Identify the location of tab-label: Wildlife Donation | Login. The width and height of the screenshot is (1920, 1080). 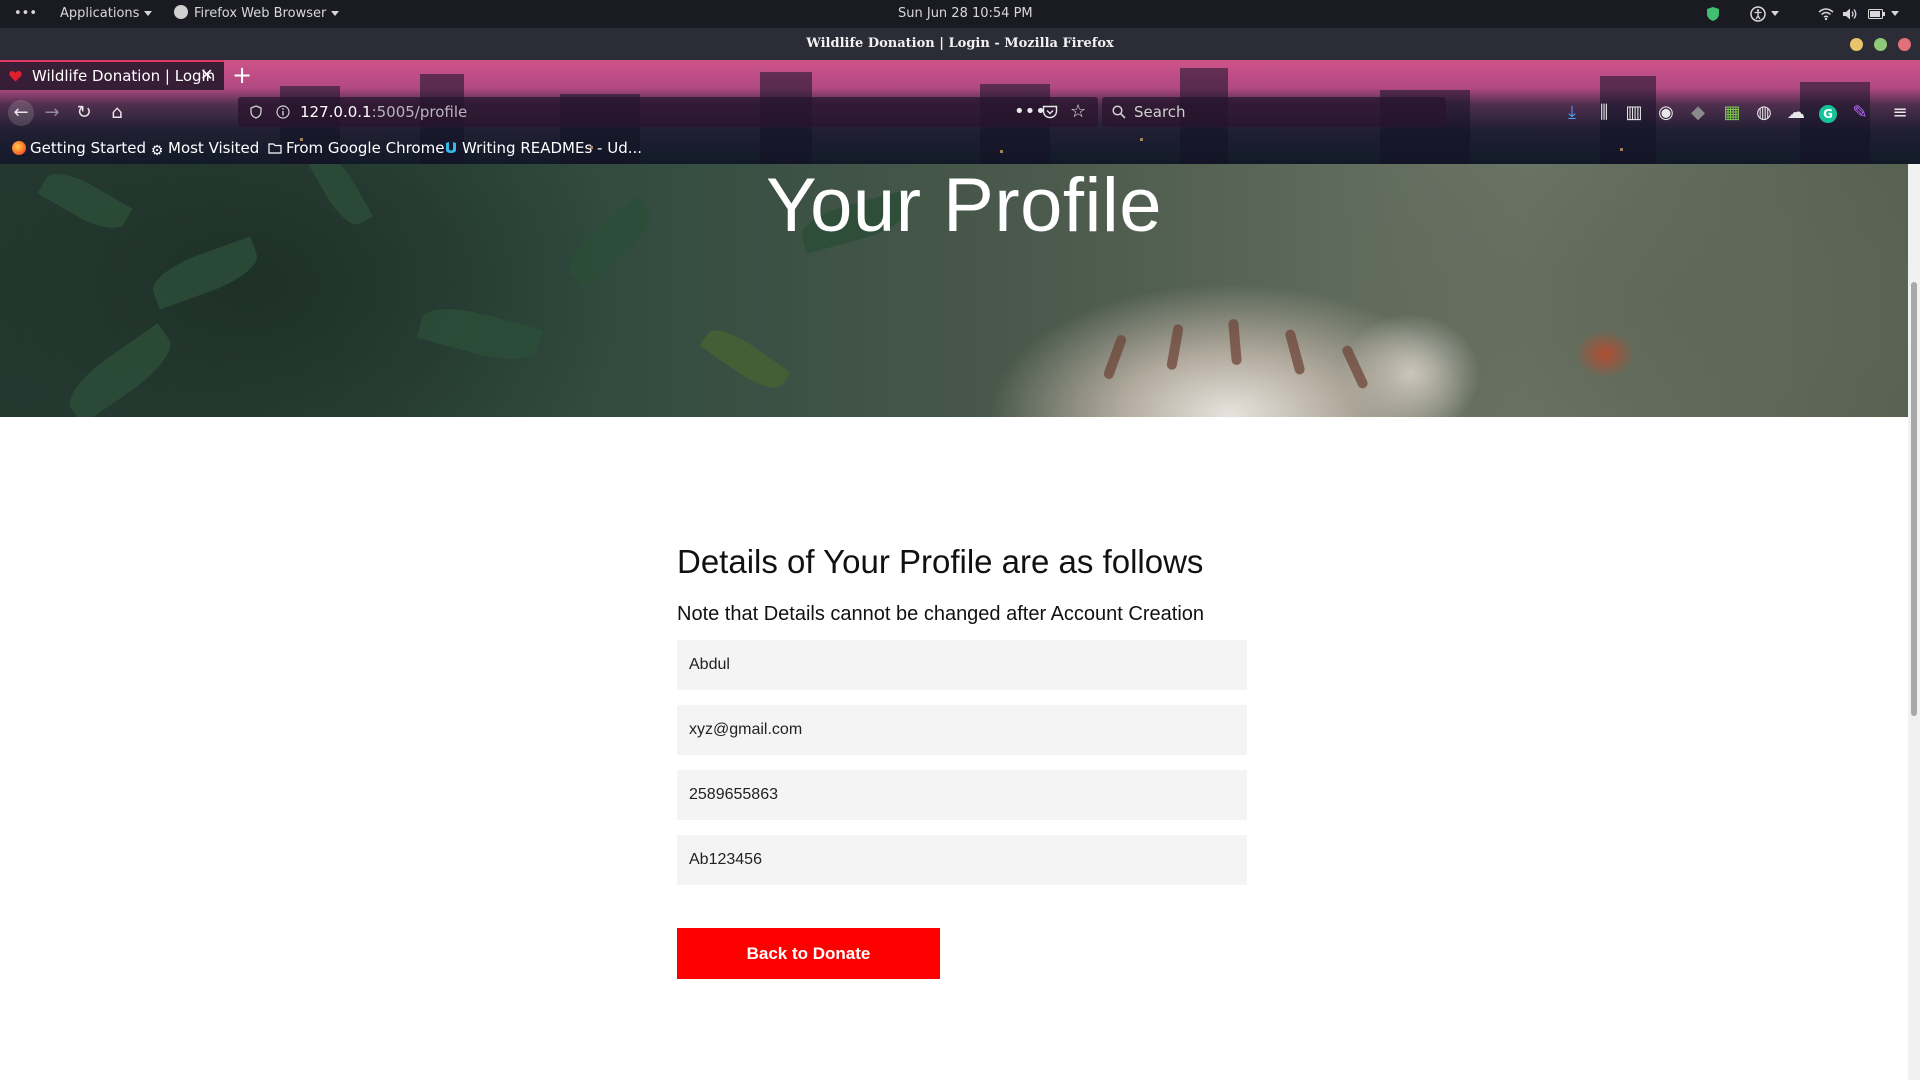
(124, 76).